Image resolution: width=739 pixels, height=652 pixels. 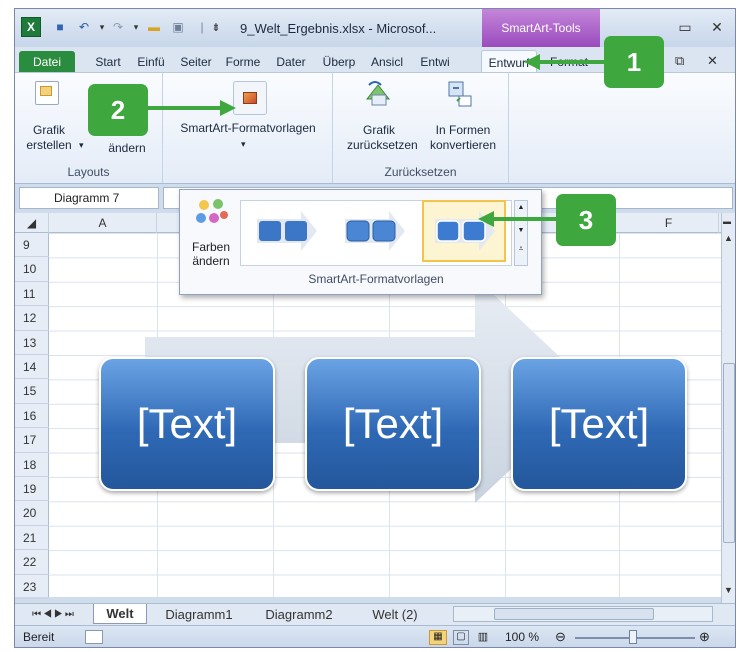 What do you see at coordinates (32, 343) in the screenshot?
I see `row-header: 13` at bounding box center [32, 343].